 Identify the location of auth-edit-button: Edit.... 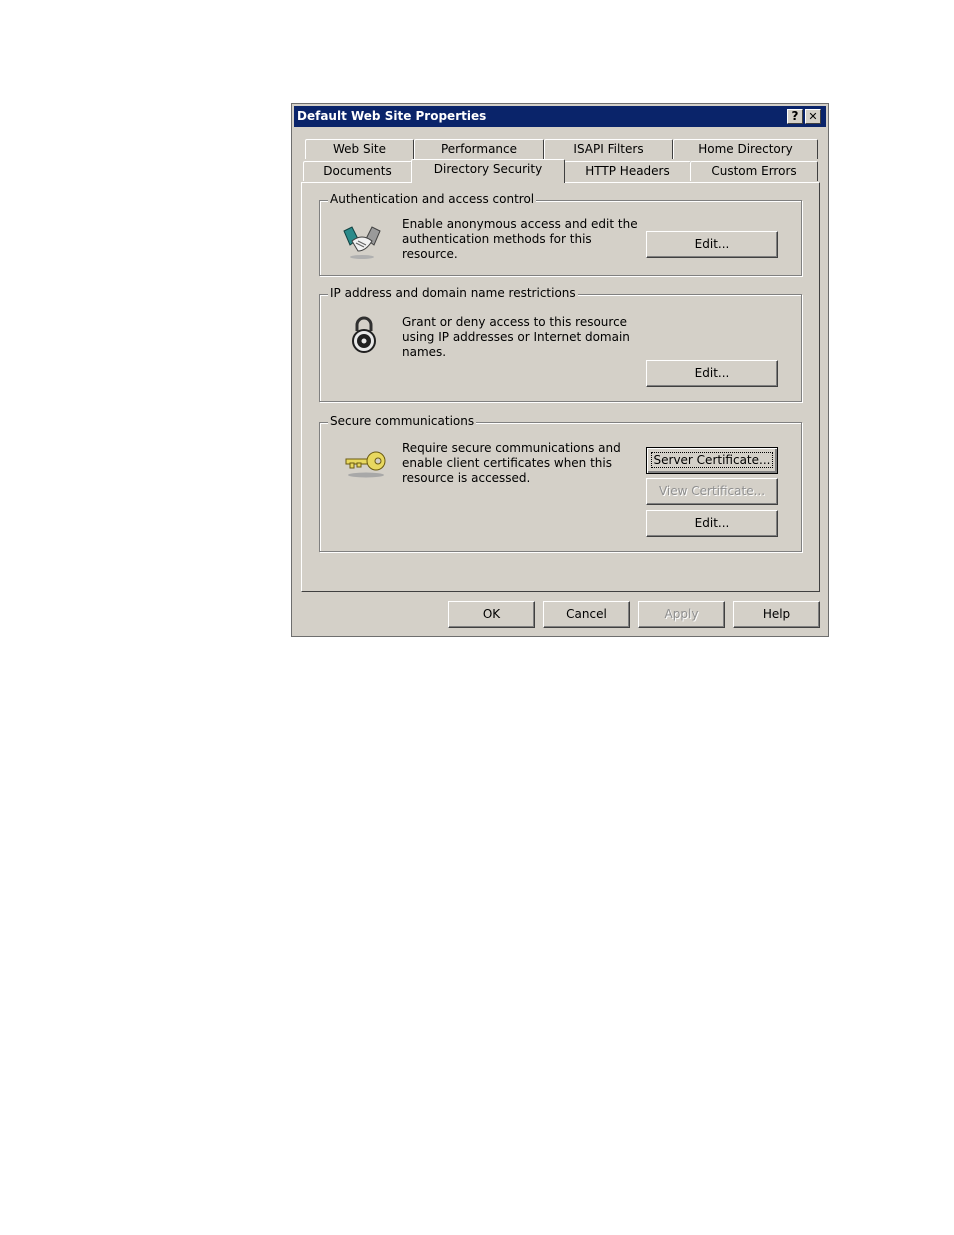
(712, 244).